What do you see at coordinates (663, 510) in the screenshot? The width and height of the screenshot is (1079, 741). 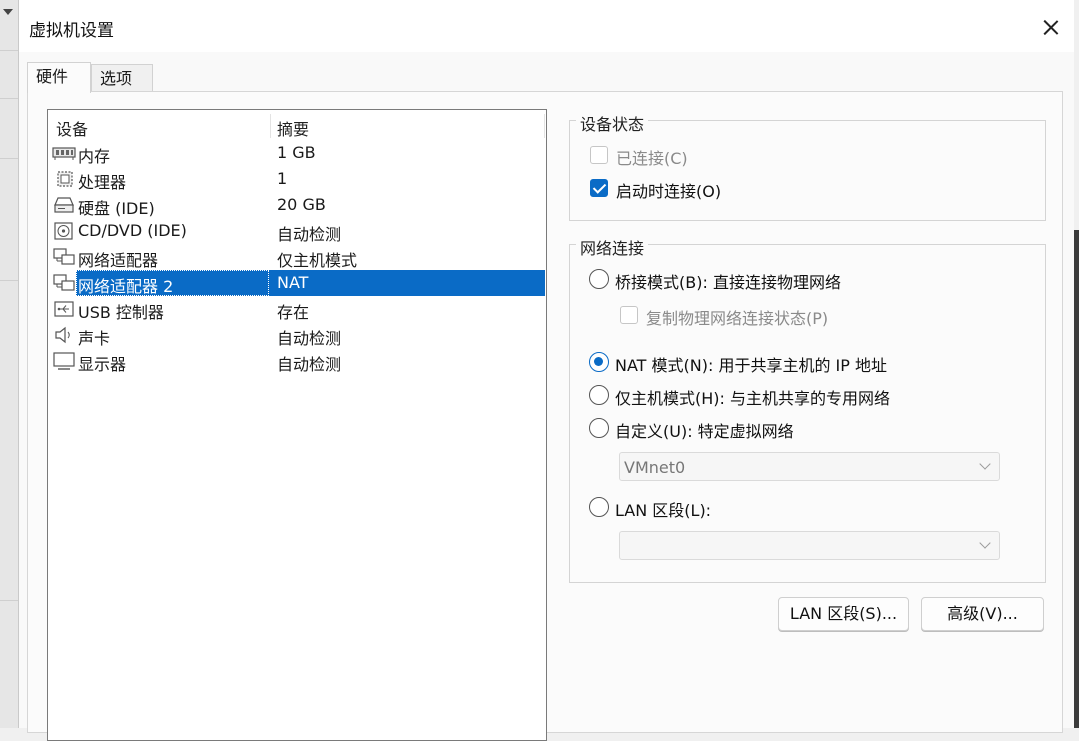 I see `lan-segment-label: LAN 区段(L):` at bounding box center [663, 510].